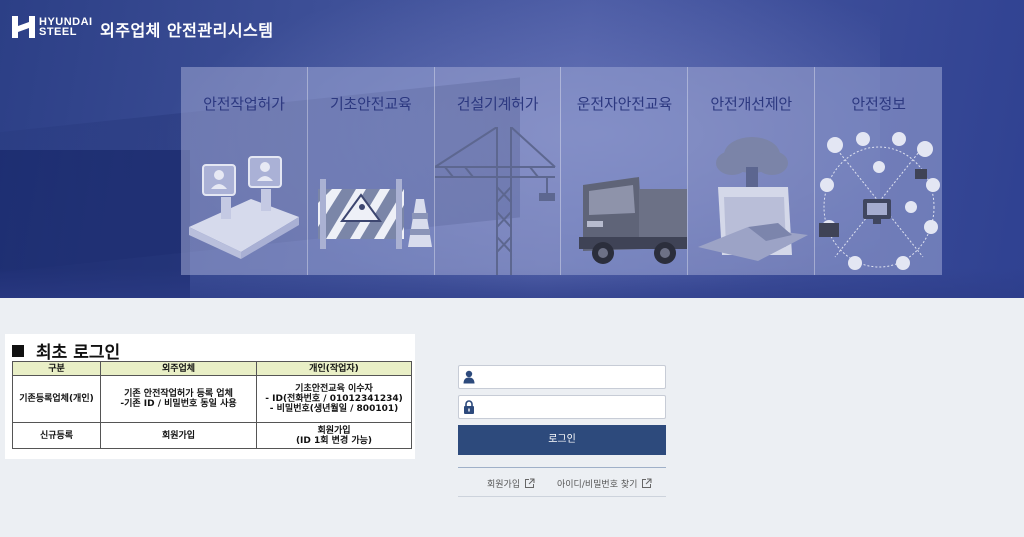 This screenshot has width=1024, height=537. Describe the element at coordinates (23, 27) in the screenshot. I see `hyundai-h-icon` at that location.